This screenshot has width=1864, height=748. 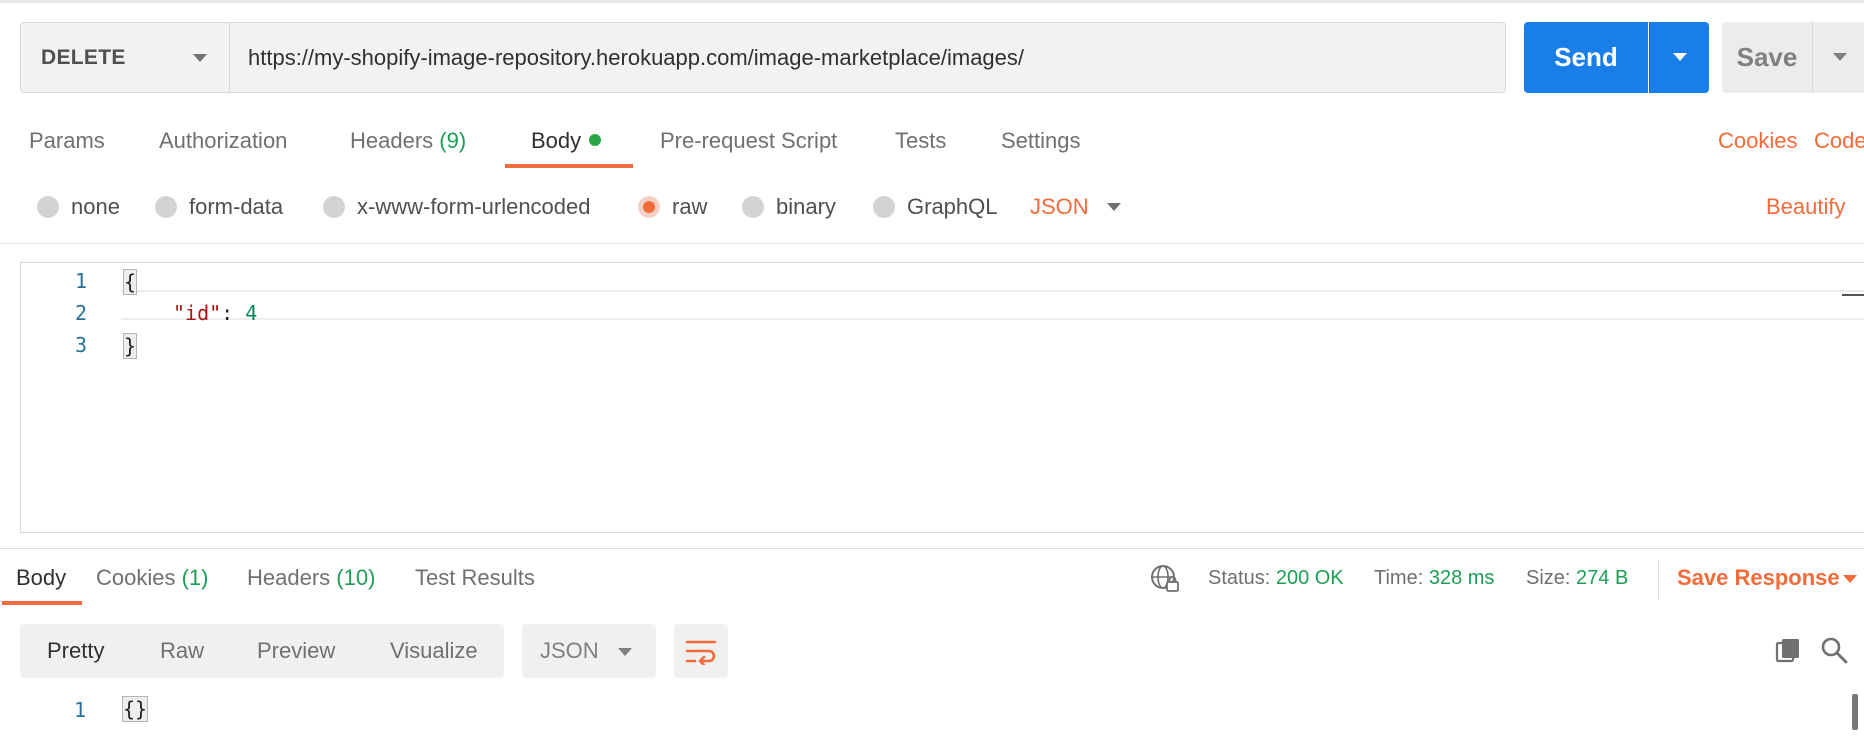 I want to click on line-number: 2, so click(x=80, y=313).